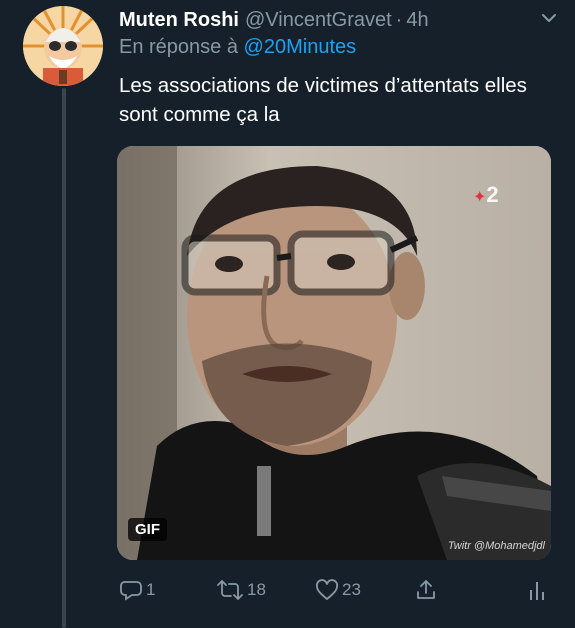 This screenshot has height=628, width=575. What do you see at coordinates (549, 18) in the screenshot?
I see `chevron-down-icon` at bounding box center [549, 18].